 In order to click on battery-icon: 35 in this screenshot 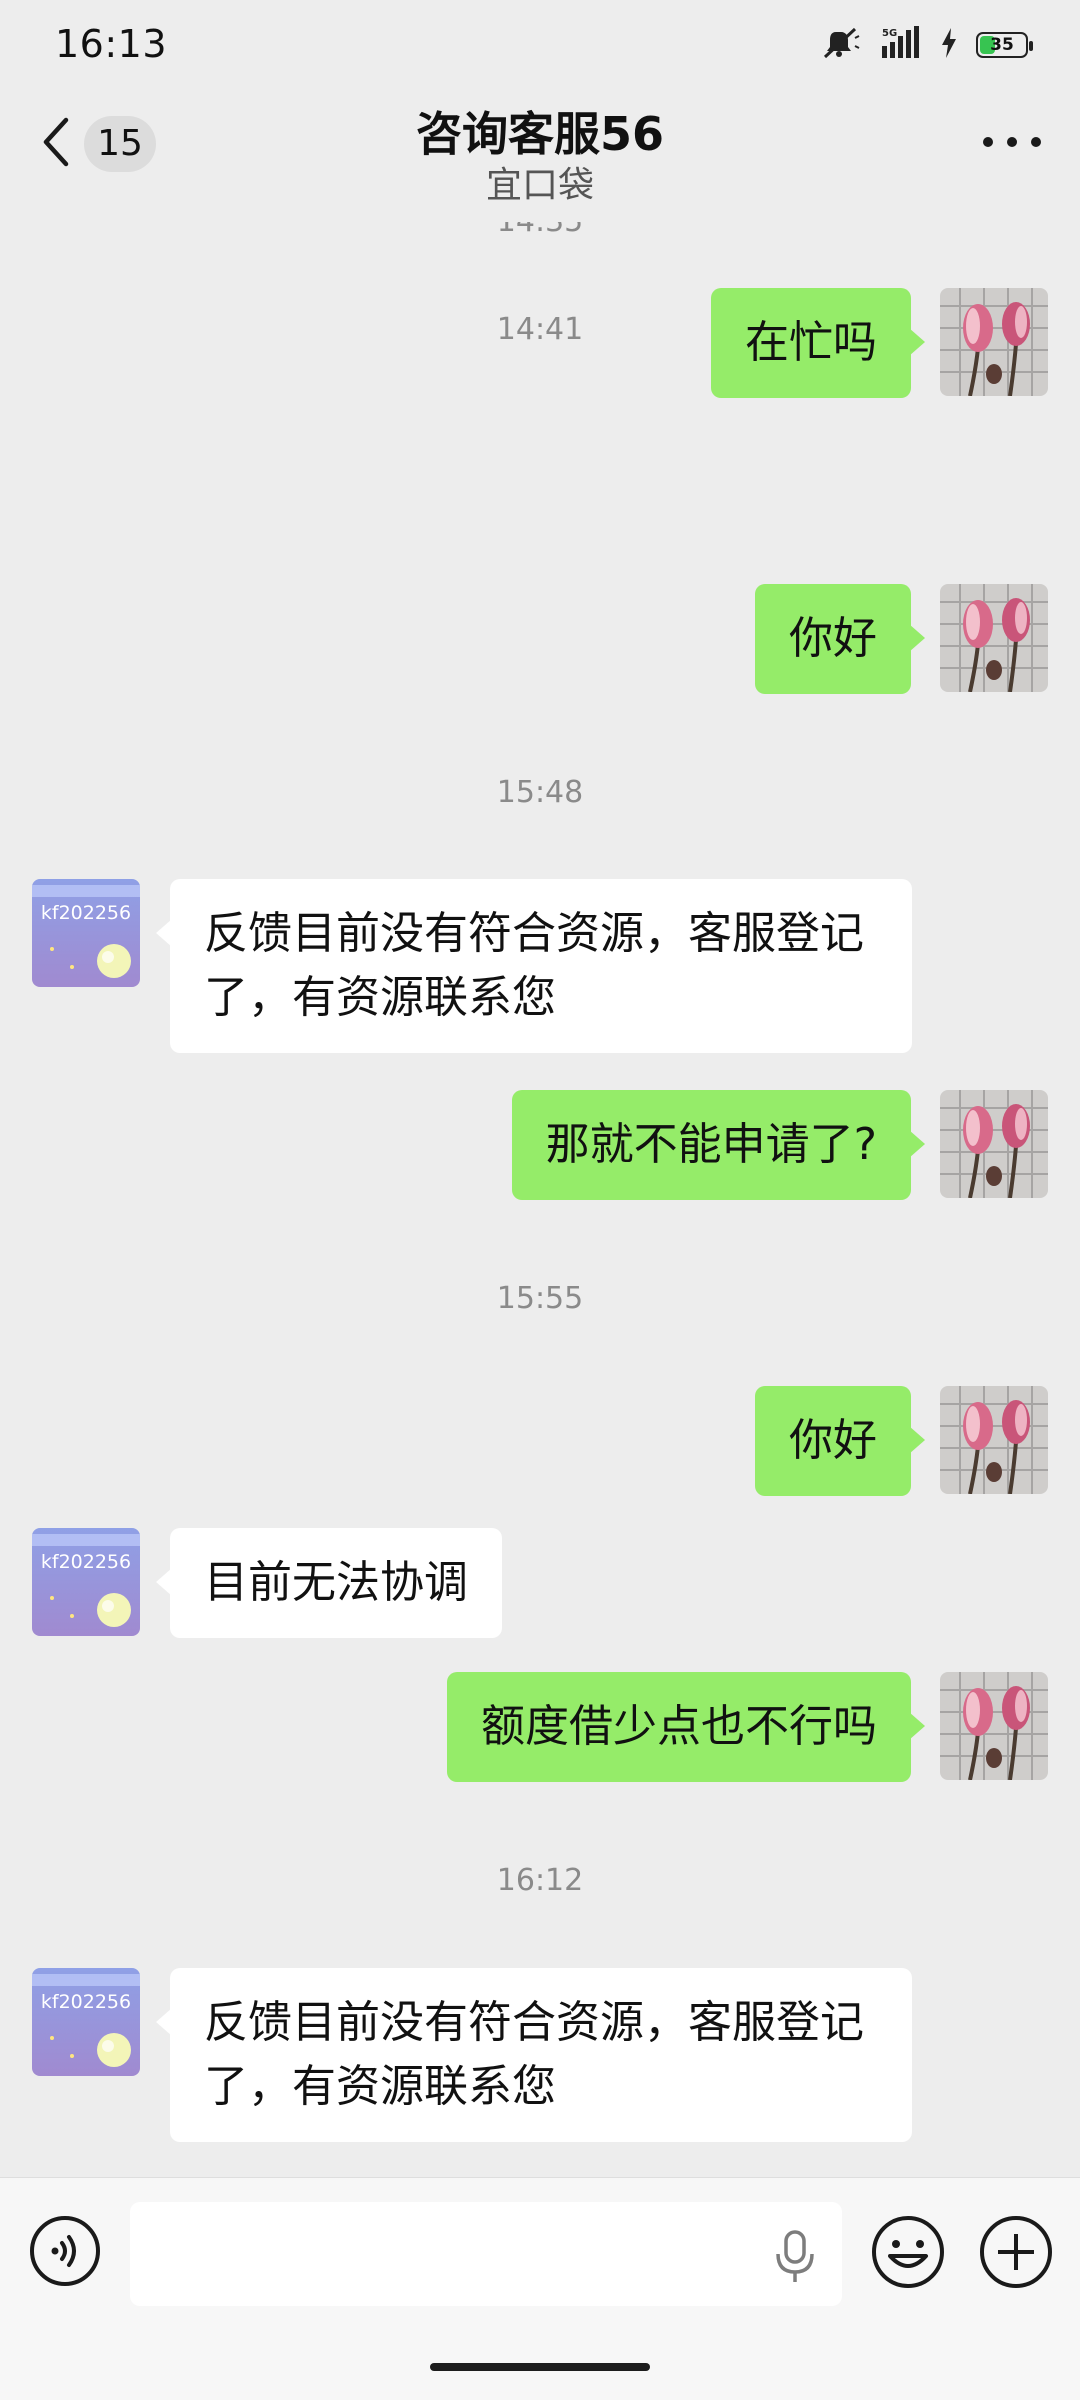, I will do `click(1004, 45)`.